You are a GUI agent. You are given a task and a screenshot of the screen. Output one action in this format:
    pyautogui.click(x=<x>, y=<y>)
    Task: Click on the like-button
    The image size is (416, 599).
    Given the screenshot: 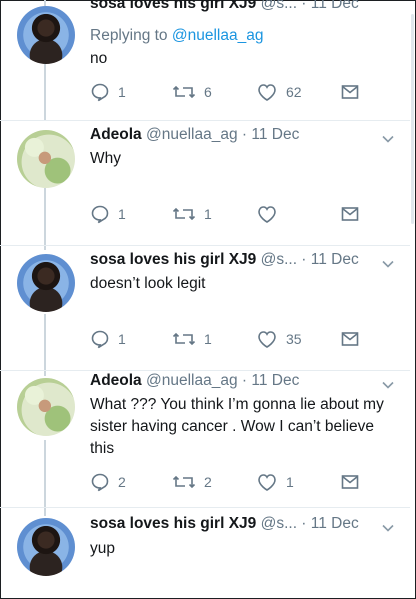 What is the action you would take?
    pyautogui.click(x=271, y=214)
    